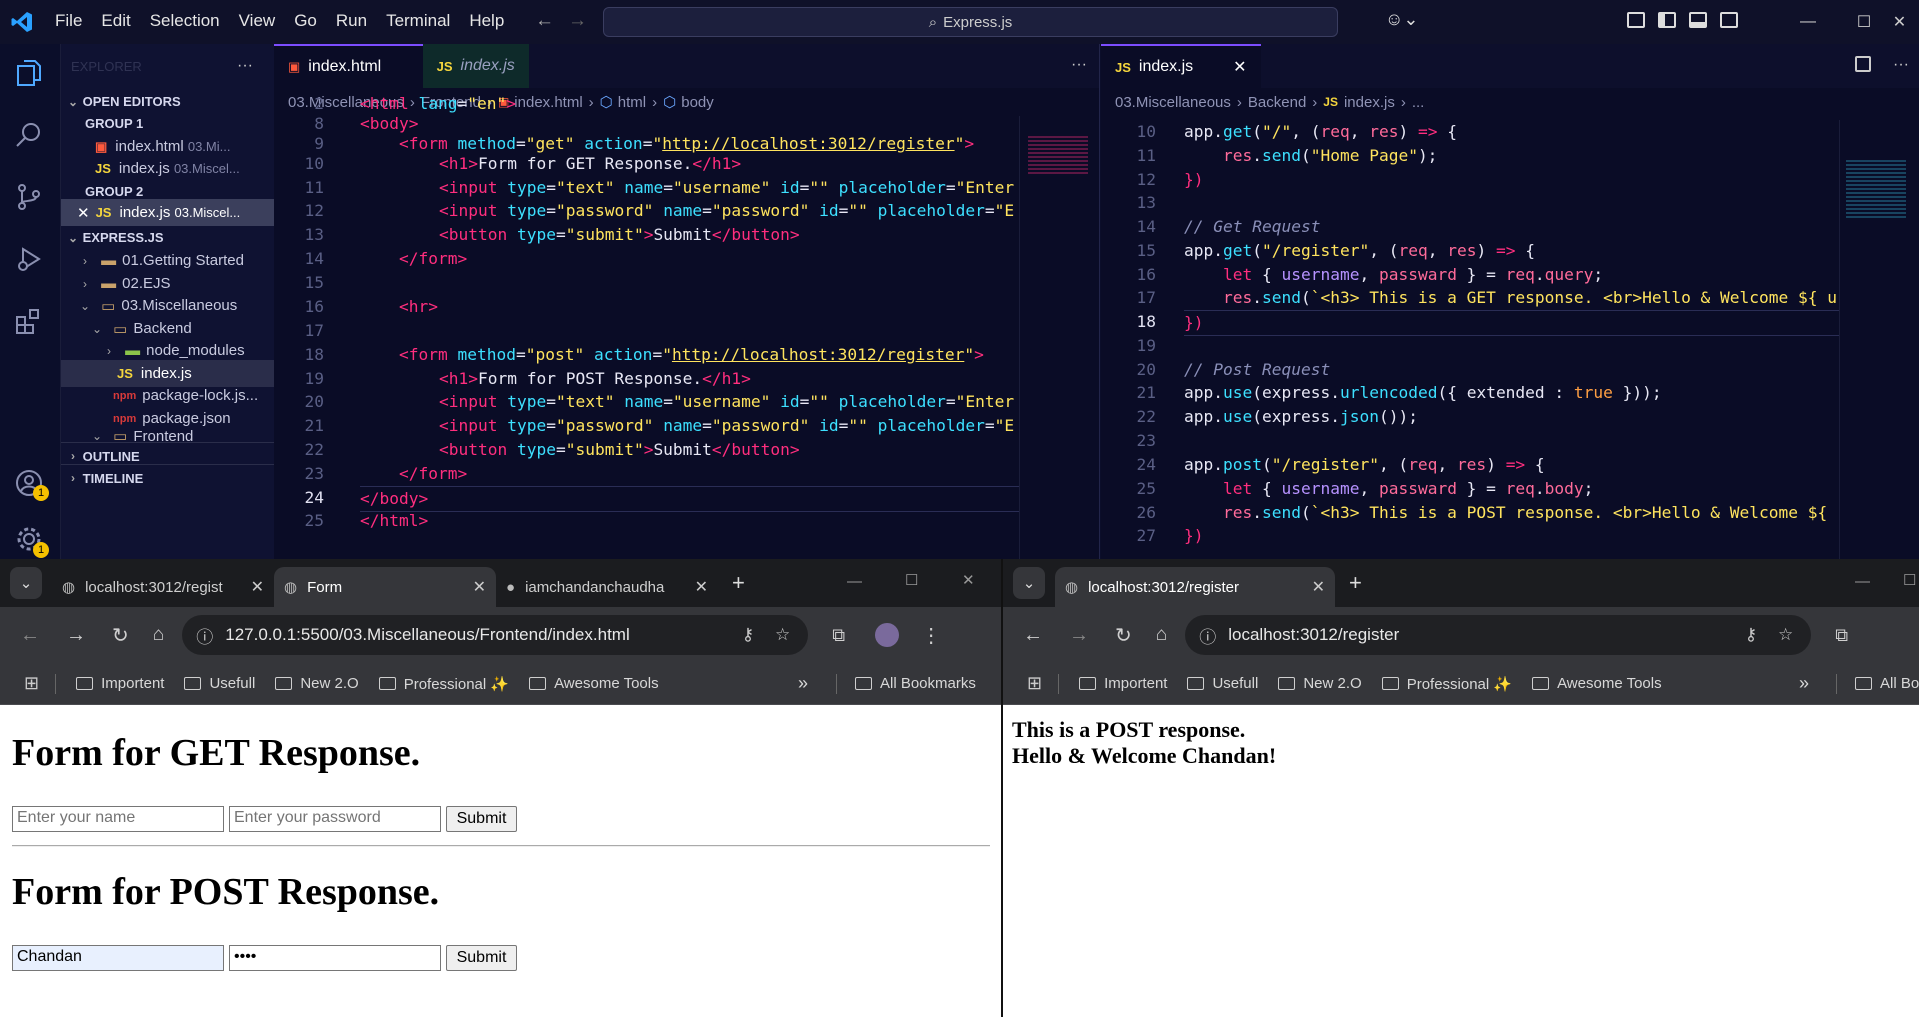 The width and height of the screenshot is (1919, 1017). What do you see at coordinates (475, 66) in the screenshot?
I see `tab-index-js: JS index.js` at bounding box center [475, 66].